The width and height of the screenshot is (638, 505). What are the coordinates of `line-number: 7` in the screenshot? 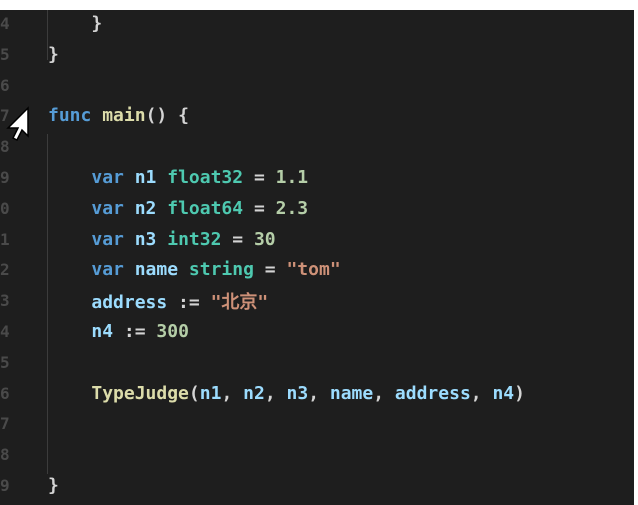 It's located at (5, 424).